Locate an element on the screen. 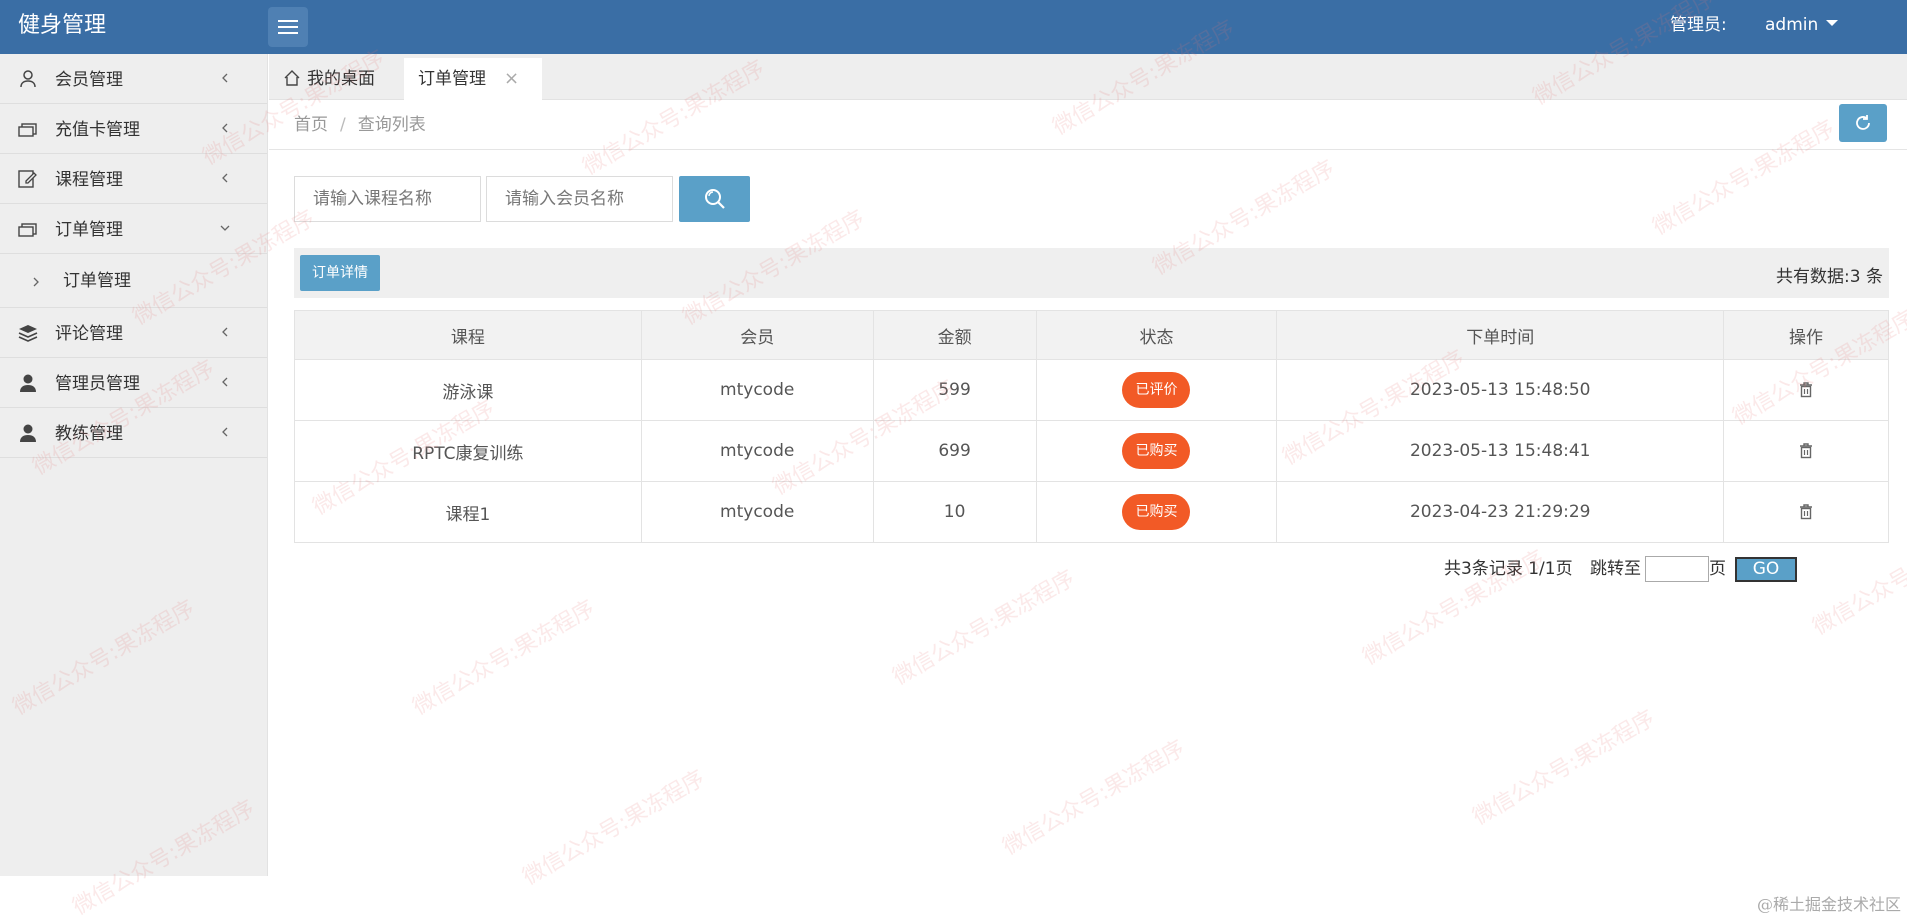  column-header-member: 会员 is located at coordinates (757, 335).